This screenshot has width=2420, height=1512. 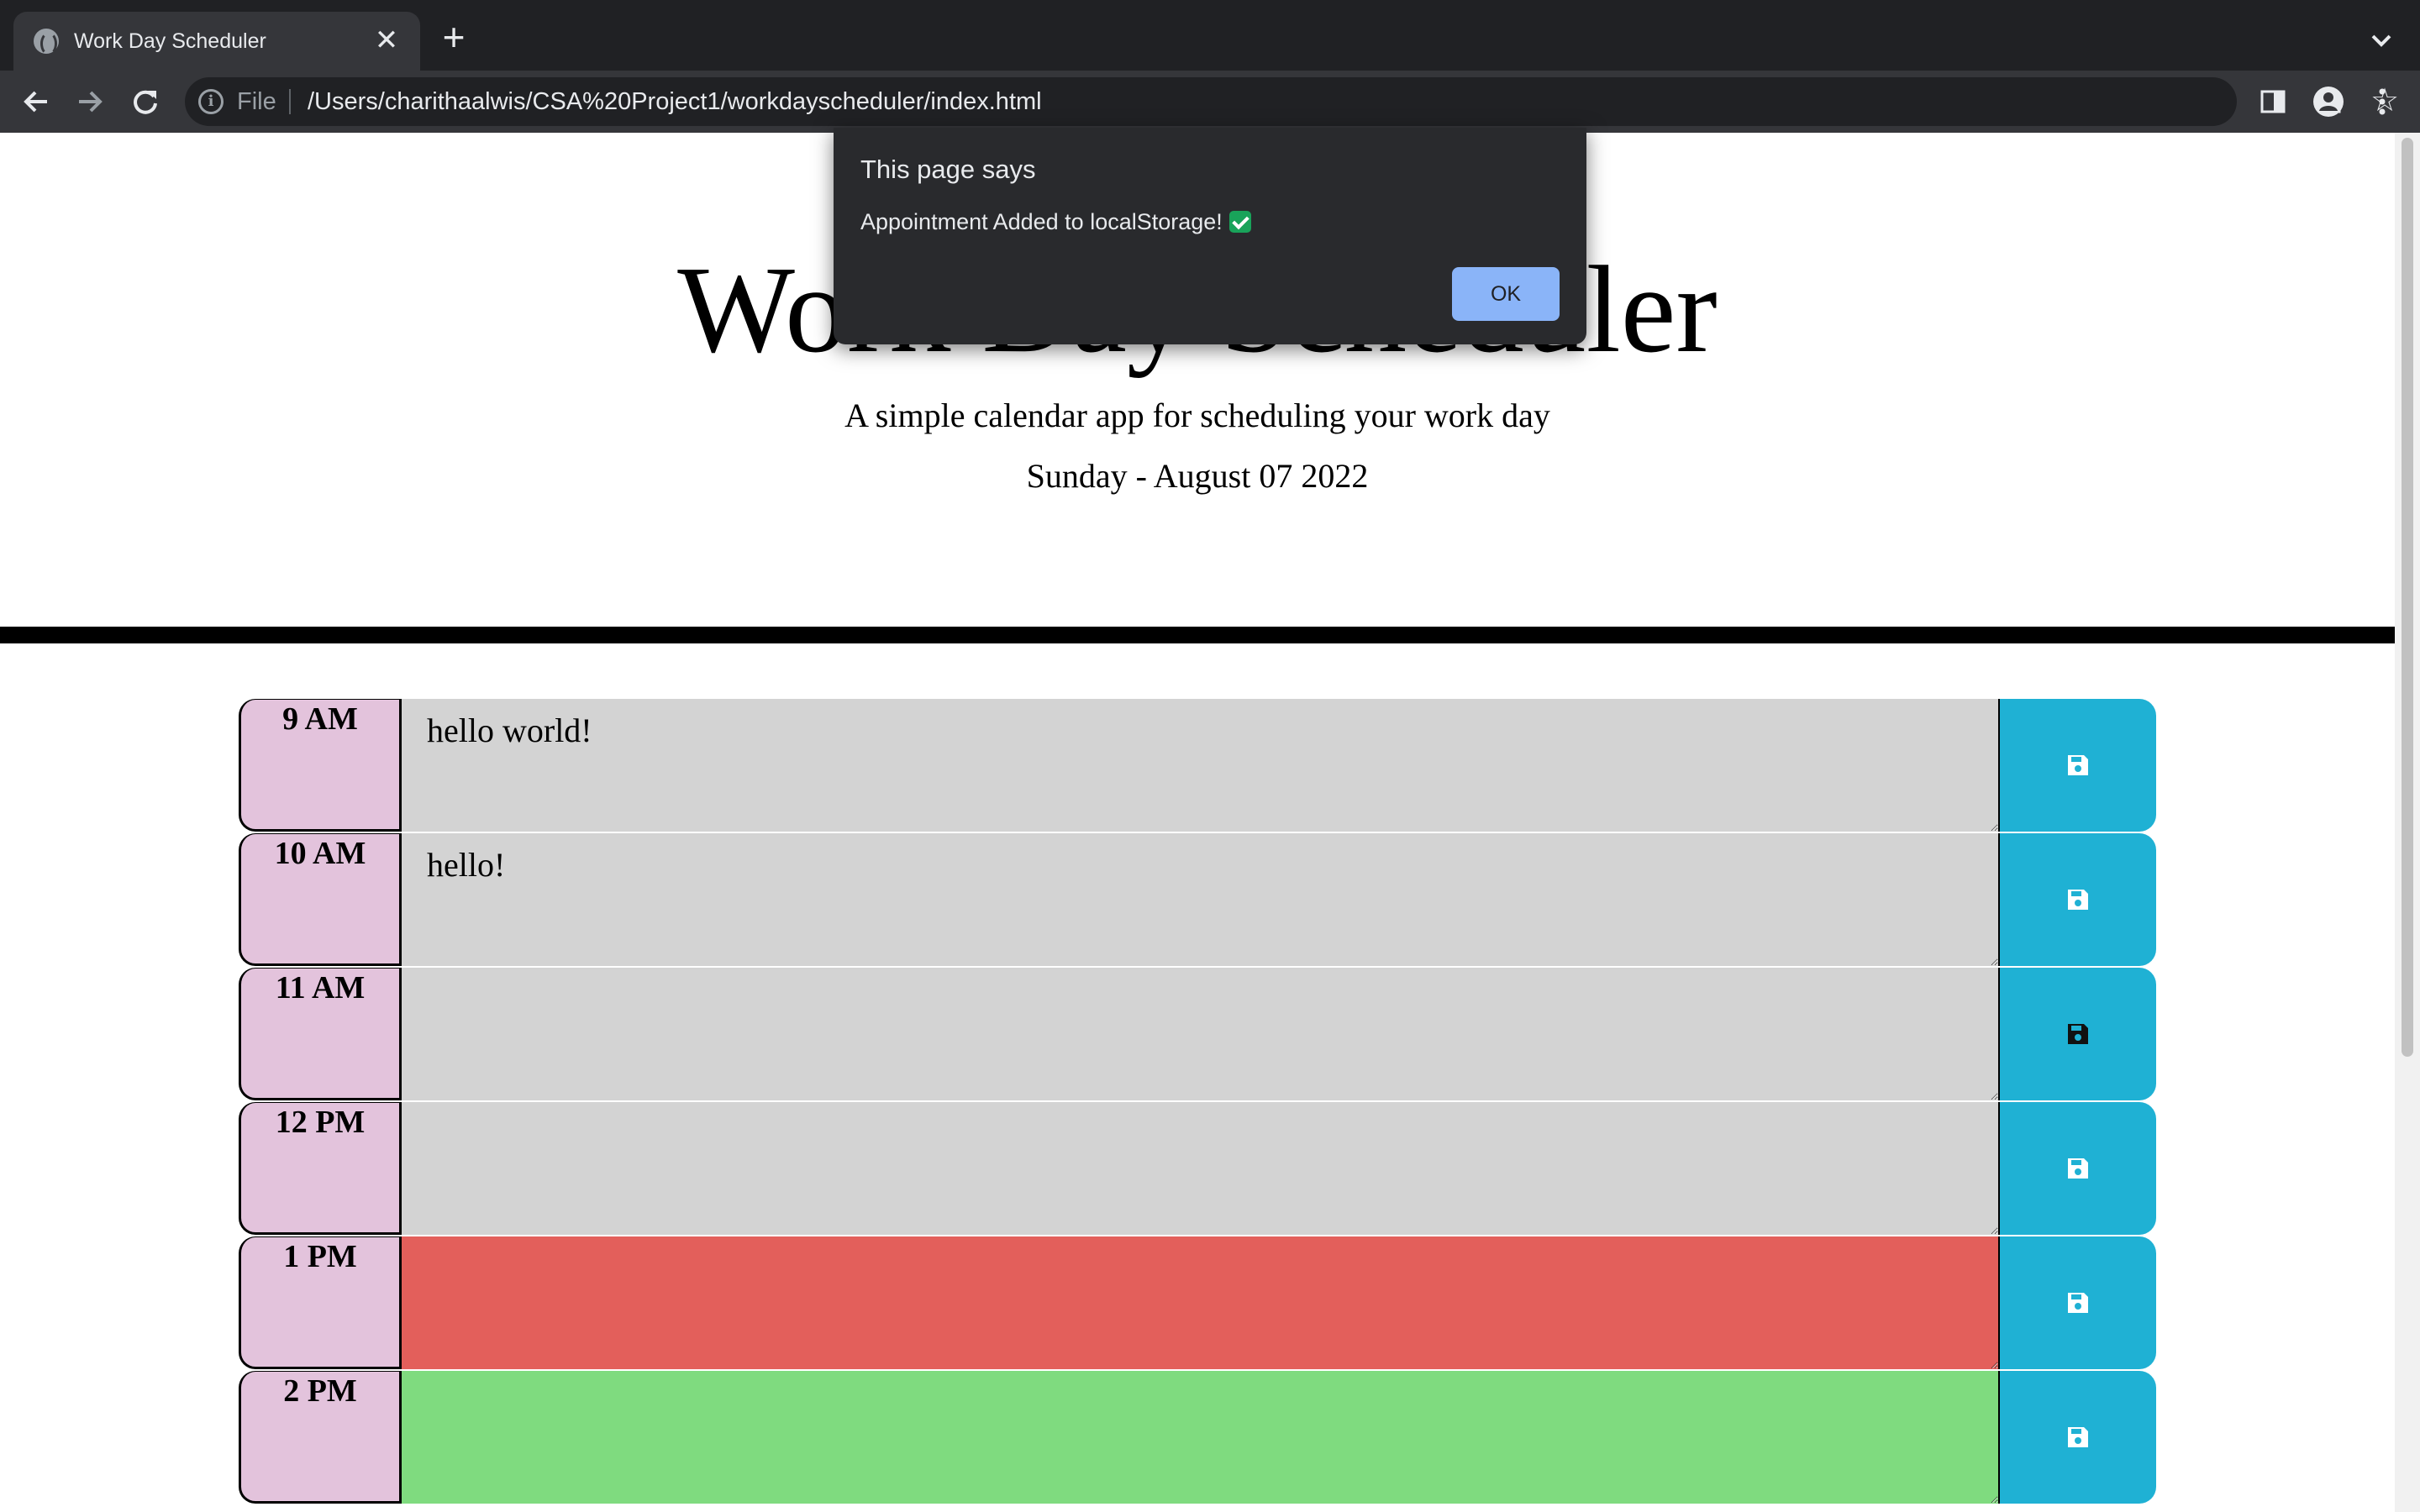 What do you see at coordinates (2383, 101) in the screenshot?
I see `kebab-menu-icon` at bounding box center [2383, 101].